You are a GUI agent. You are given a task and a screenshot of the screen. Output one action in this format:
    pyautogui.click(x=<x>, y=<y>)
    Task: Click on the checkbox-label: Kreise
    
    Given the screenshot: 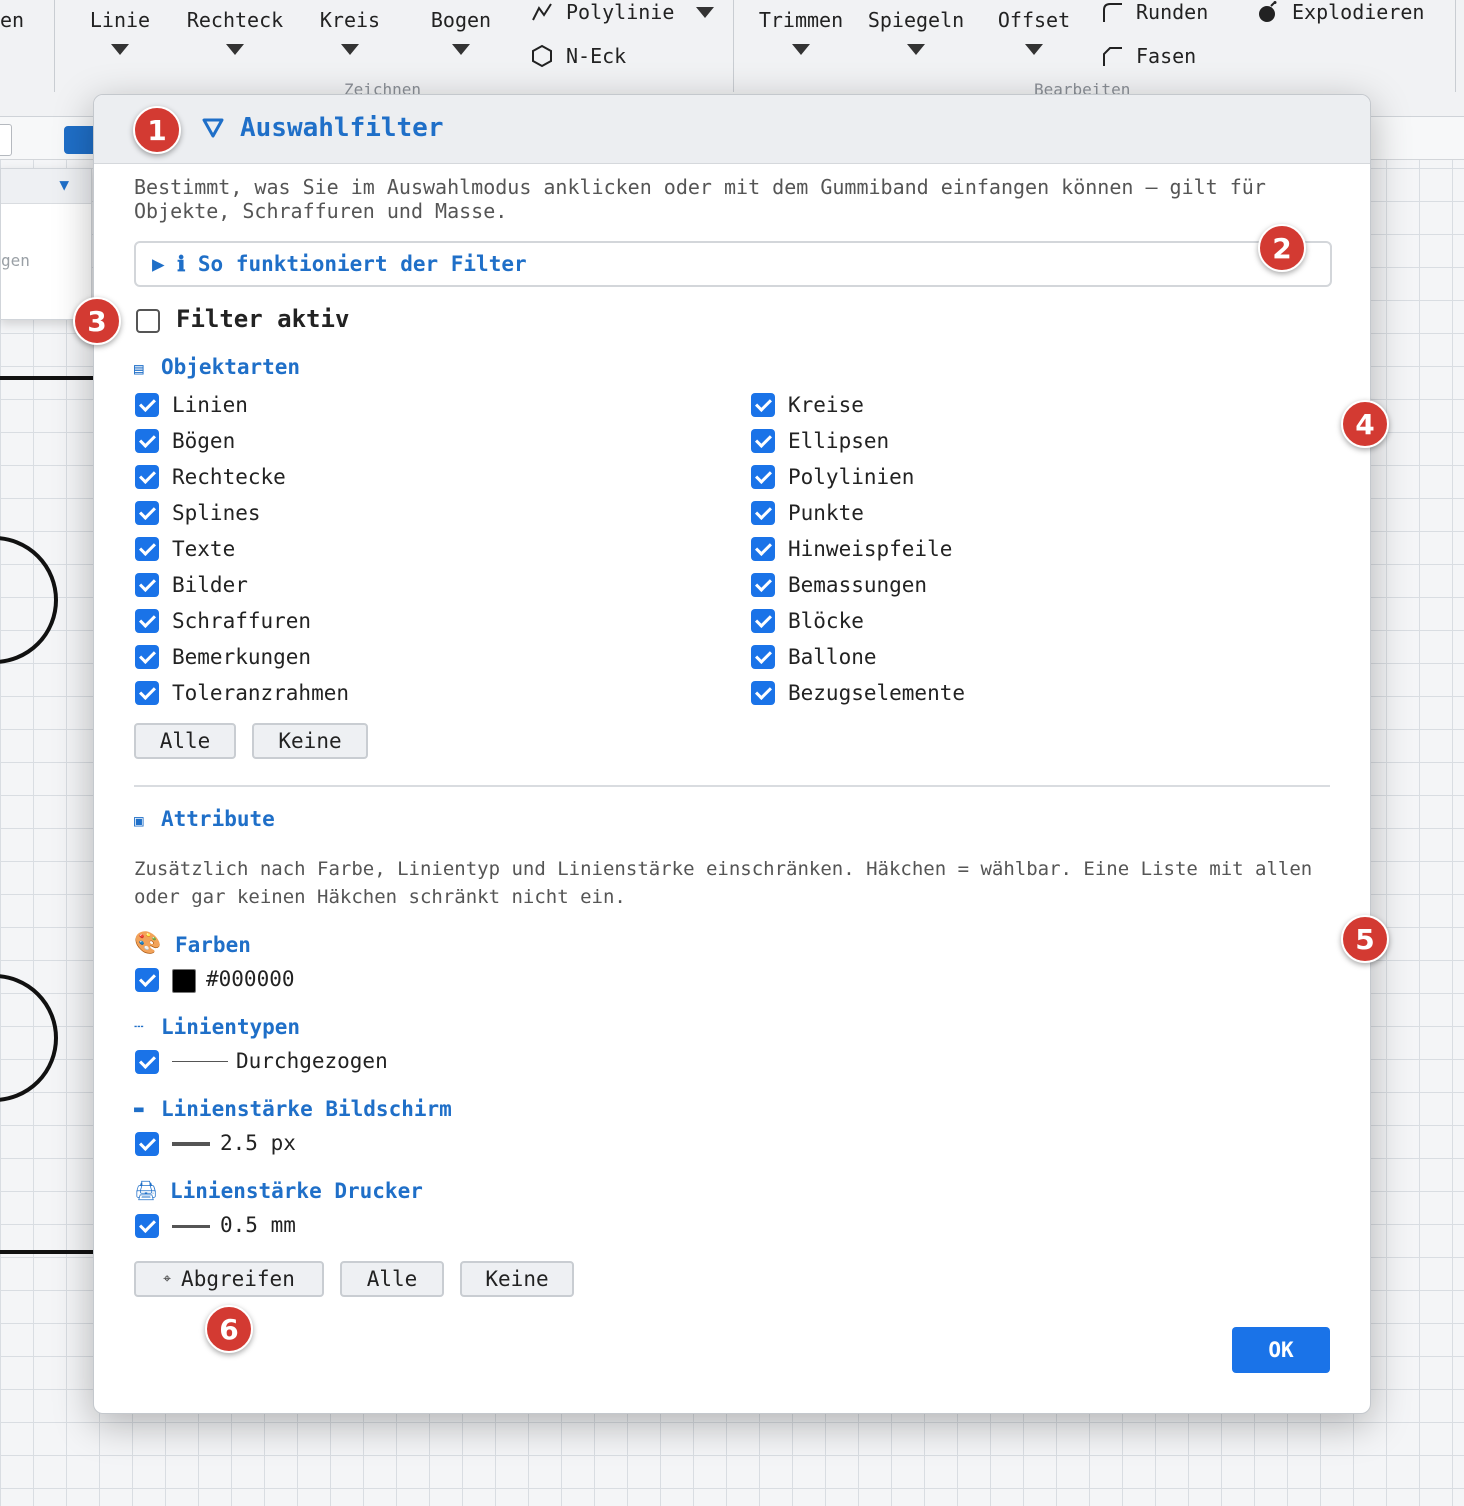 What is the action you would take?
    pyautogui.click(x=826, y=405)
    